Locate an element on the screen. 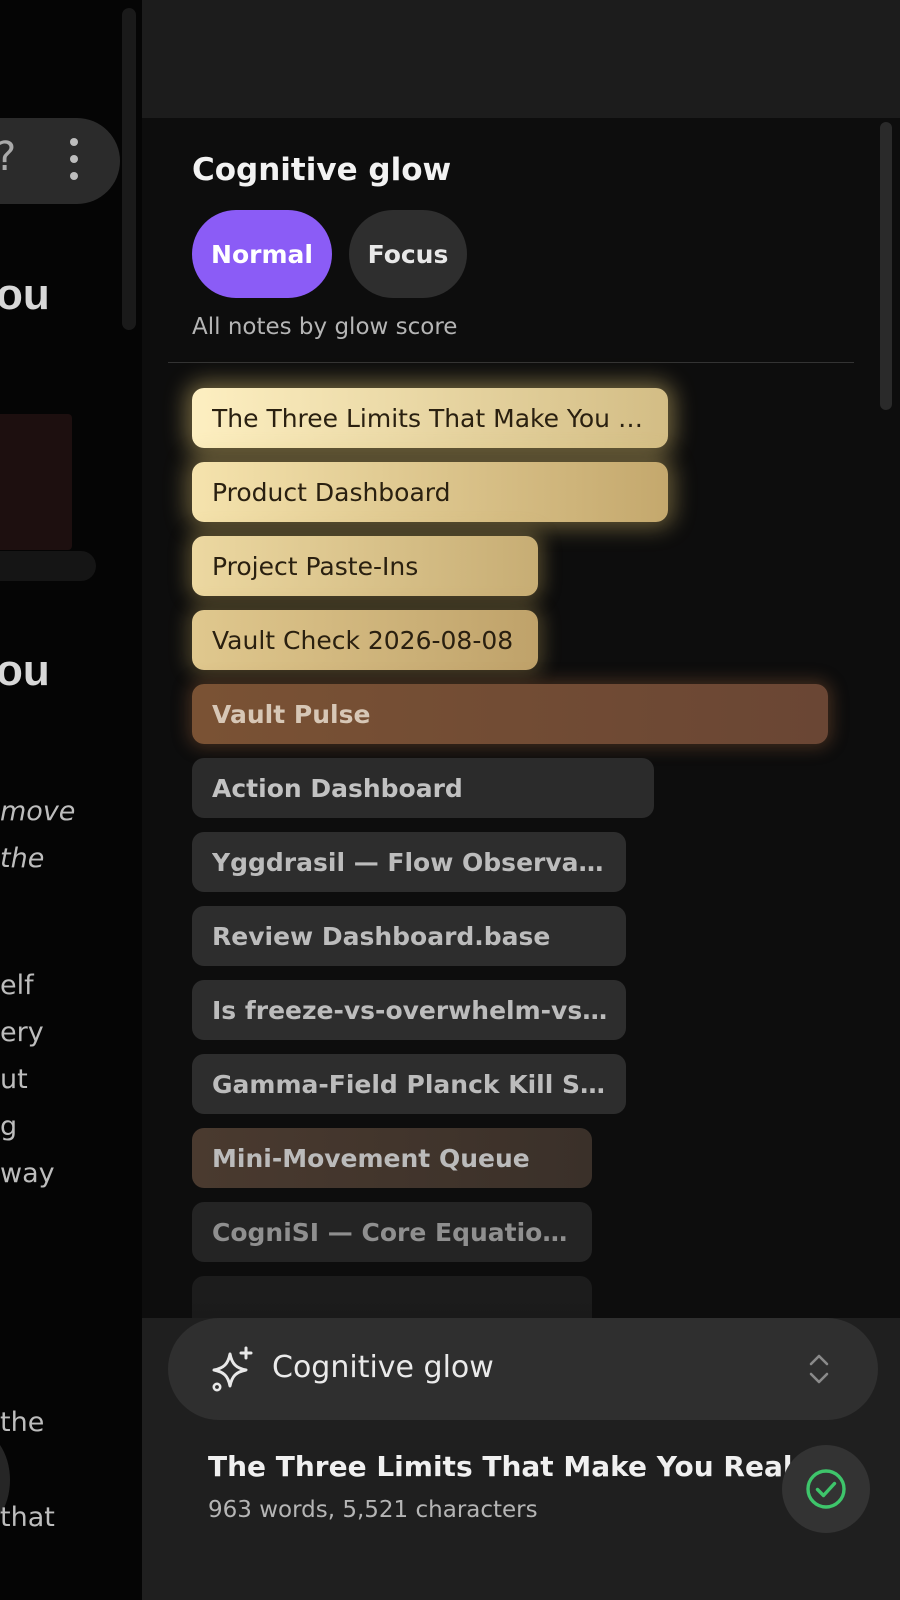 Image resolution: width=900 pixels, height=1600 pixels. divider is located at coordinates (511, 362).